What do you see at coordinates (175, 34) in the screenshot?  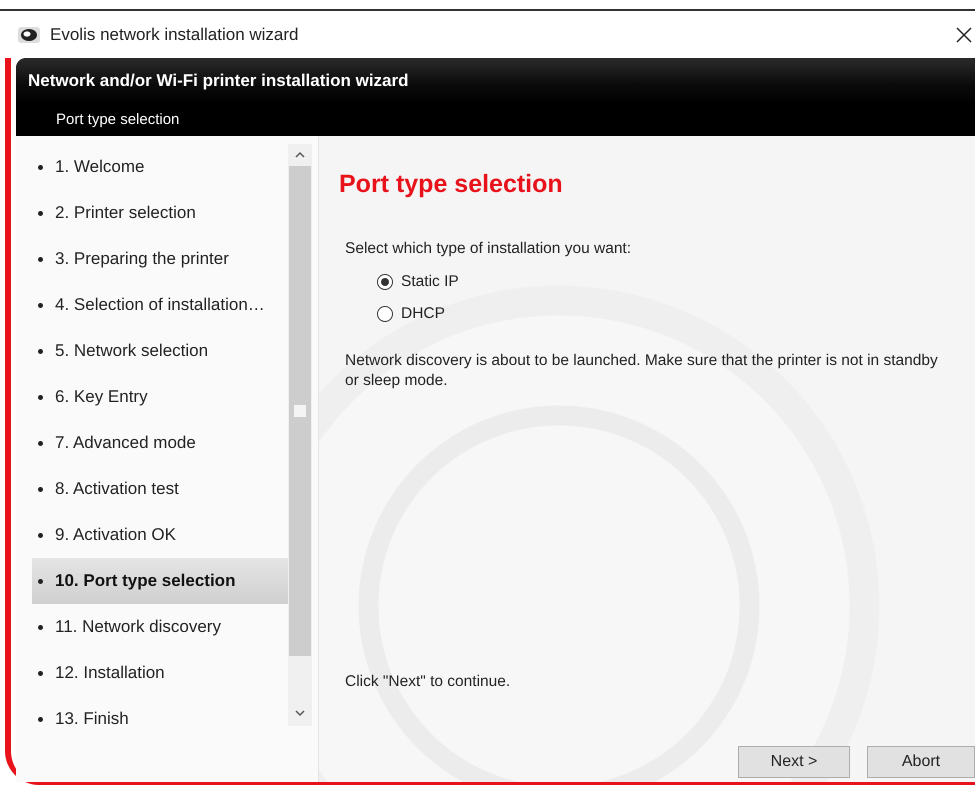 I see `window-title: Evolis network installation wizard` at bounding box center [175, 34].